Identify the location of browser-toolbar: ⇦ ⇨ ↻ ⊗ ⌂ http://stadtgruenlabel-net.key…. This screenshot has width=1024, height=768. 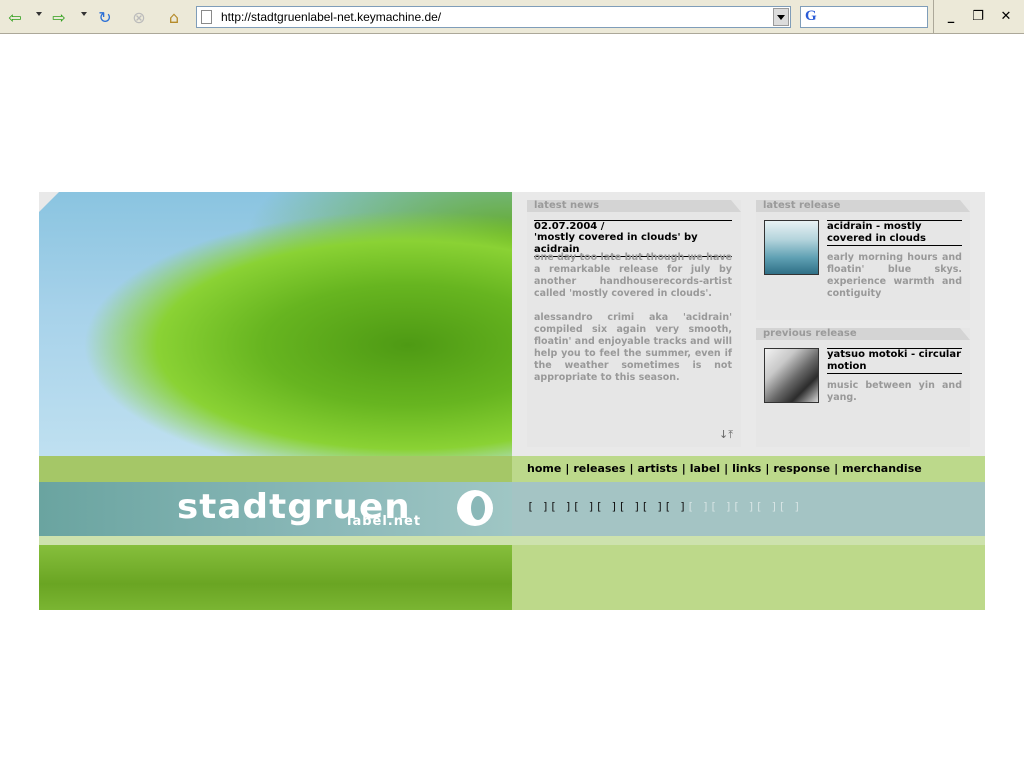
(512, 17).